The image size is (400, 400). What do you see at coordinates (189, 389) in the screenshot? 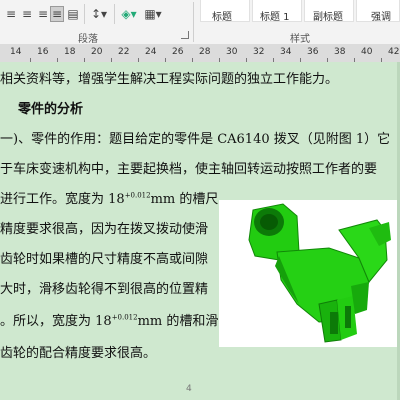
I see `page-number: 4` at bounding box center [189, 389].